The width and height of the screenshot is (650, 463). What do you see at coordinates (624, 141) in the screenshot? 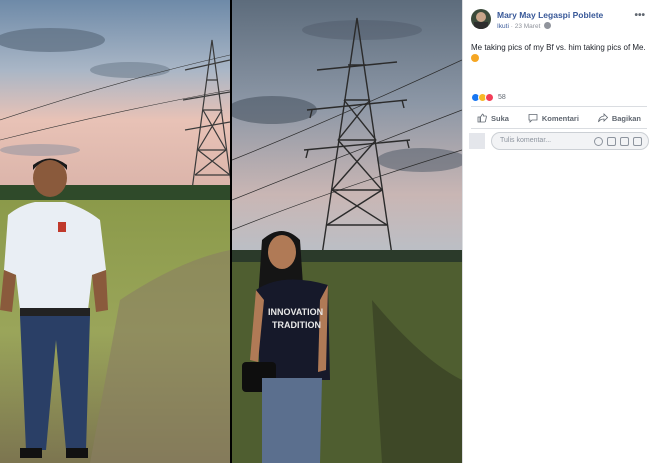
I see `gif-icon` at bounding box center [624, 141].